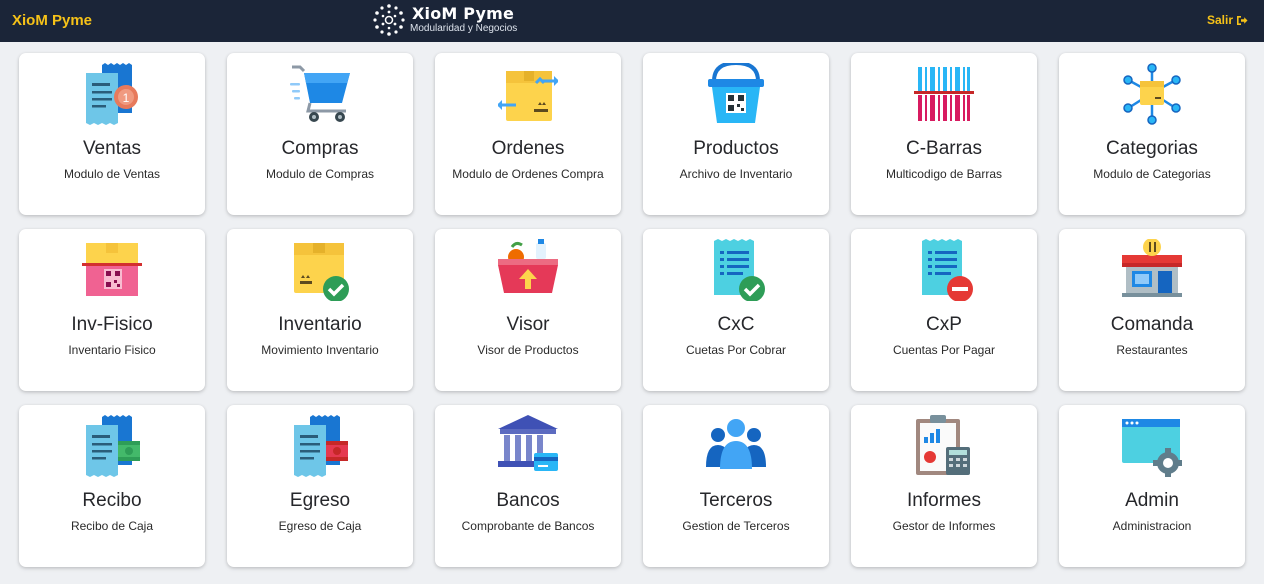 The height and width of the screenshot is (584, 1264). What do you see at coordinates (943, 148) in the screenshot?
I see `module-title: C-Barras` at bounding box center [943, 148].